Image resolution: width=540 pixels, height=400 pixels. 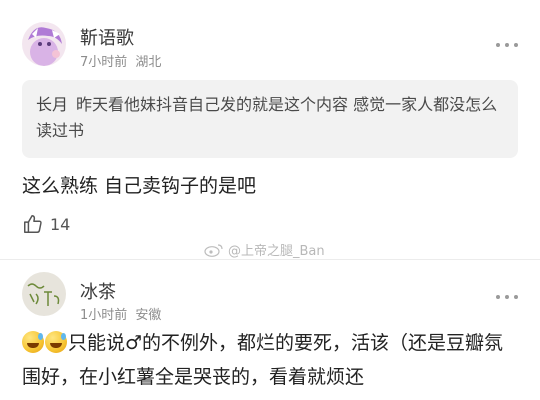 What do you see at coordinates (213, 250) in the screenshot?
I see `weibo-logo-icon` at bounding box center [213, 250].